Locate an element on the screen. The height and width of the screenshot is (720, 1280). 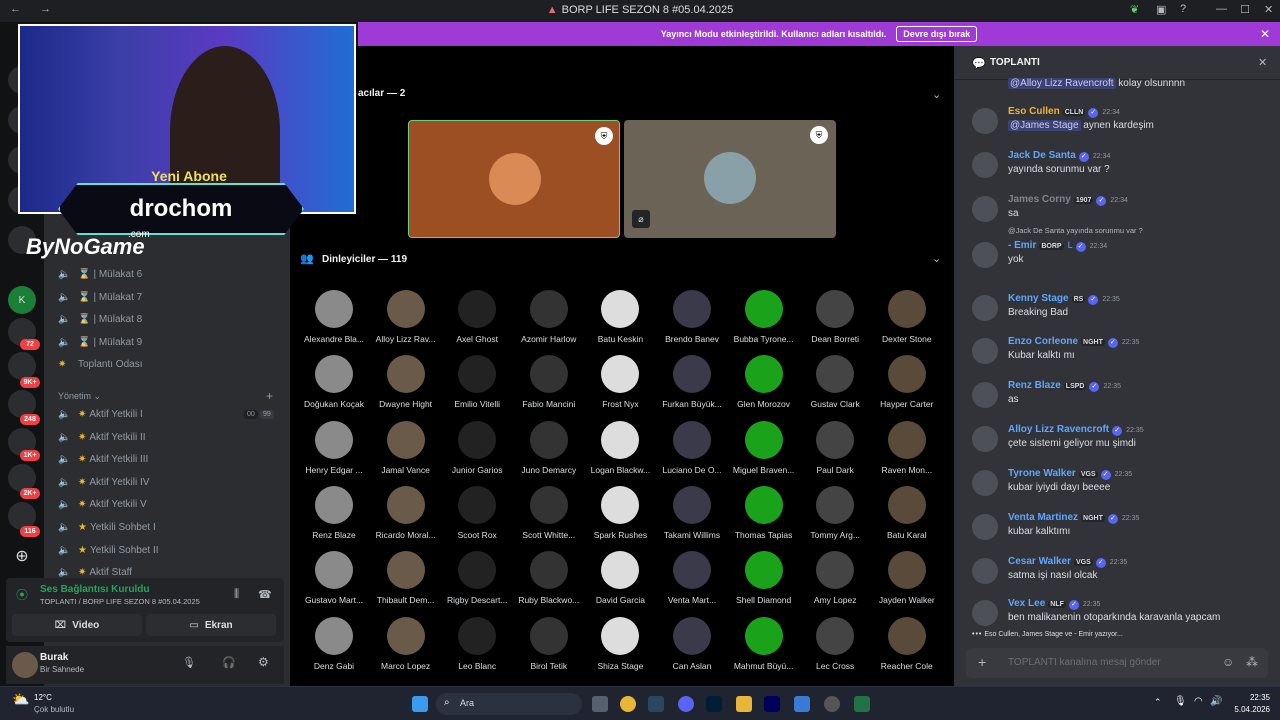
mention: @James Stage is located at coordinates (1044, 125).